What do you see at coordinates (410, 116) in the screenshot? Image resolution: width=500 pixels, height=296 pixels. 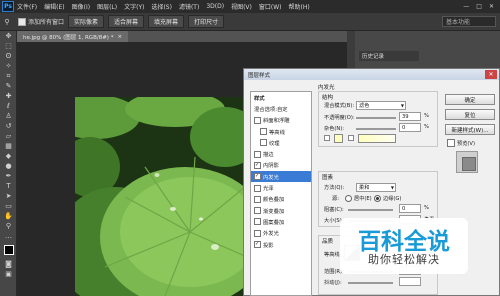 I see `opacity-input: 39` at bounding box center [410, 116].